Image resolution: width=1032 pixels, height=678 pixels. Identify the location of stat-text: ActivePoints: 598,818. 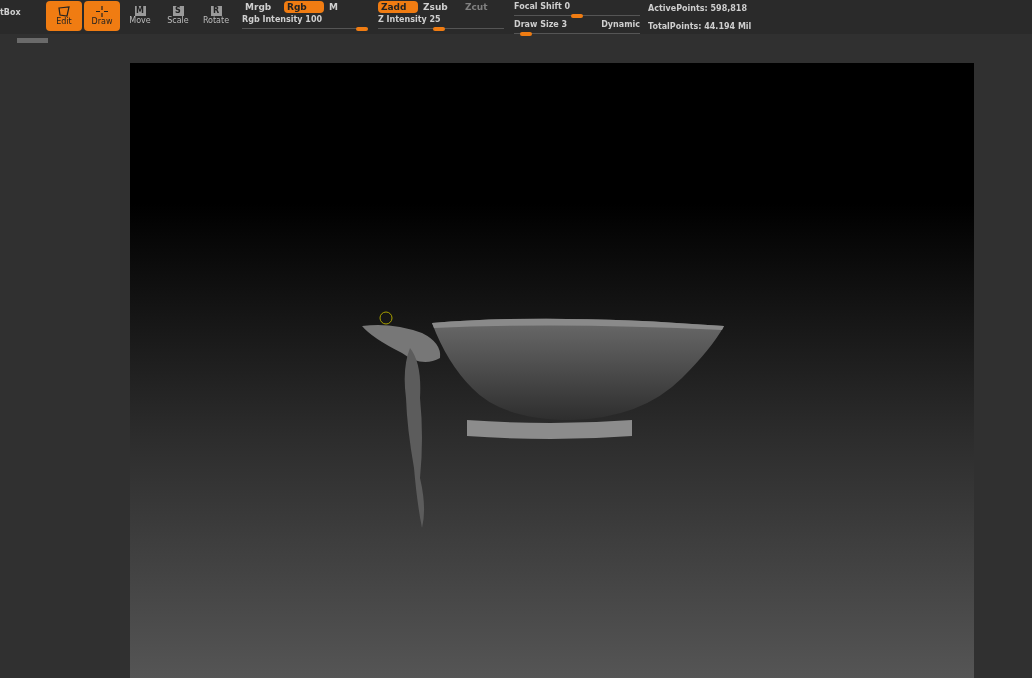
(698, 9).